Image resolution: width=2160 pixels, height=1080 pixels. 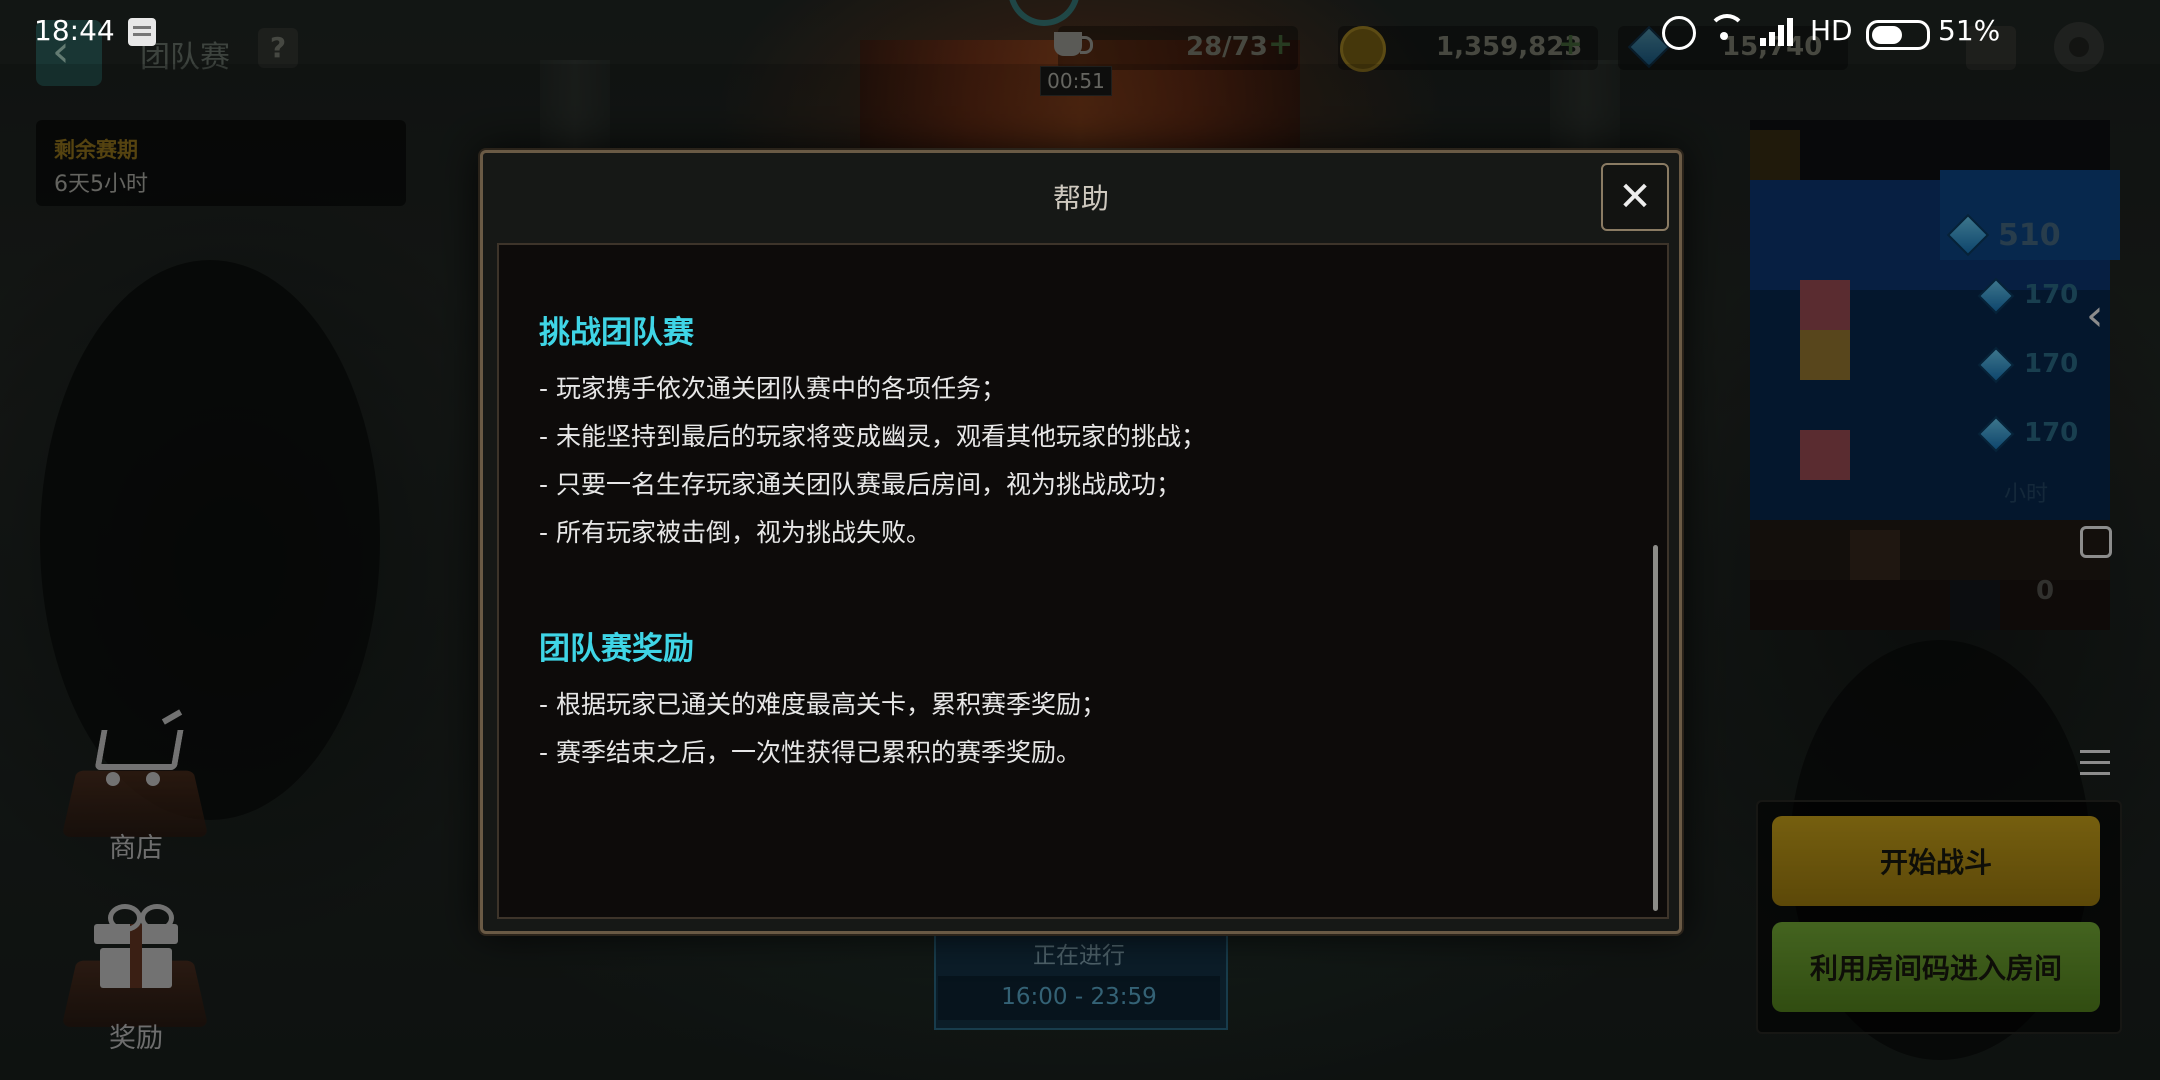 I want to click on wifi-icon, so click(x=1727, y=30).